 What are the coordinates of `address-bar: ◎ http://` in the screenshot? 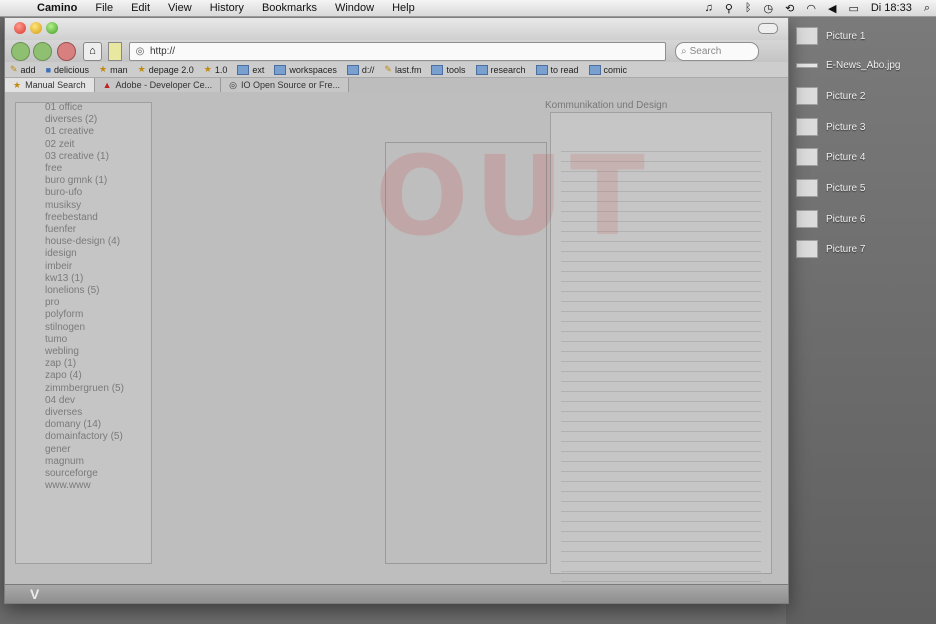 It's located at (397, 51).